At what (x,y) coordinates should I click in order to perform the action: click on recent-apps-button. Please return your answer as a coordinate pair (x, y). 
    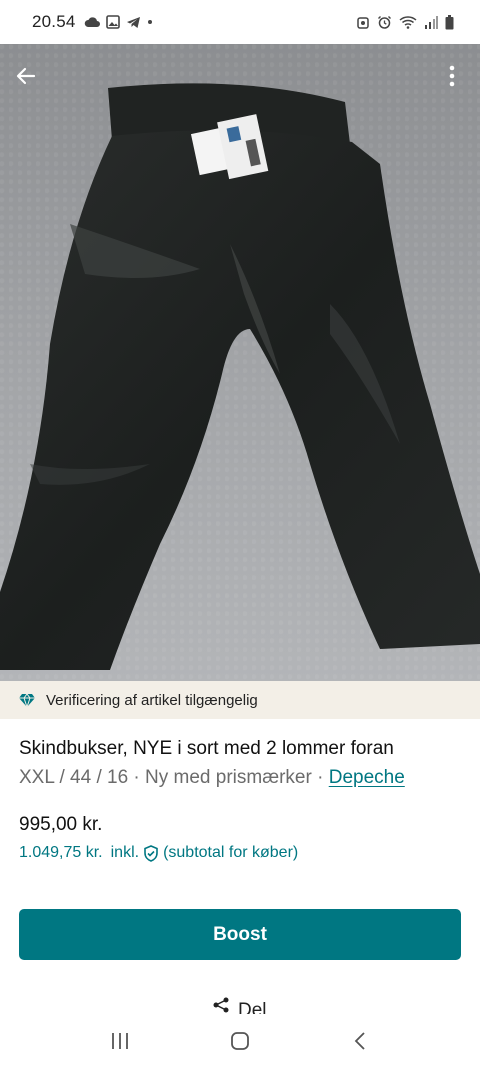
    Looking at the image, I should click on (120, 1041).